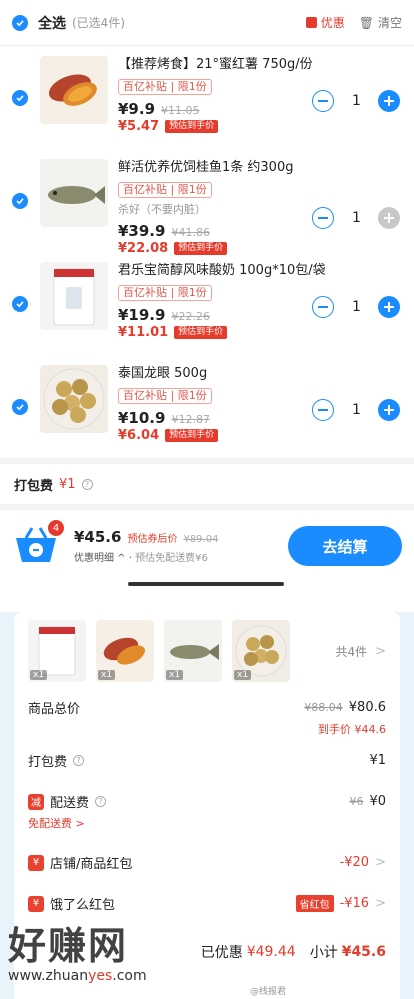  What do you see at coordinates (360, 651) in the screenshot?
I see `item-count-link: 共4件 >` at bounding box center [360, 651].